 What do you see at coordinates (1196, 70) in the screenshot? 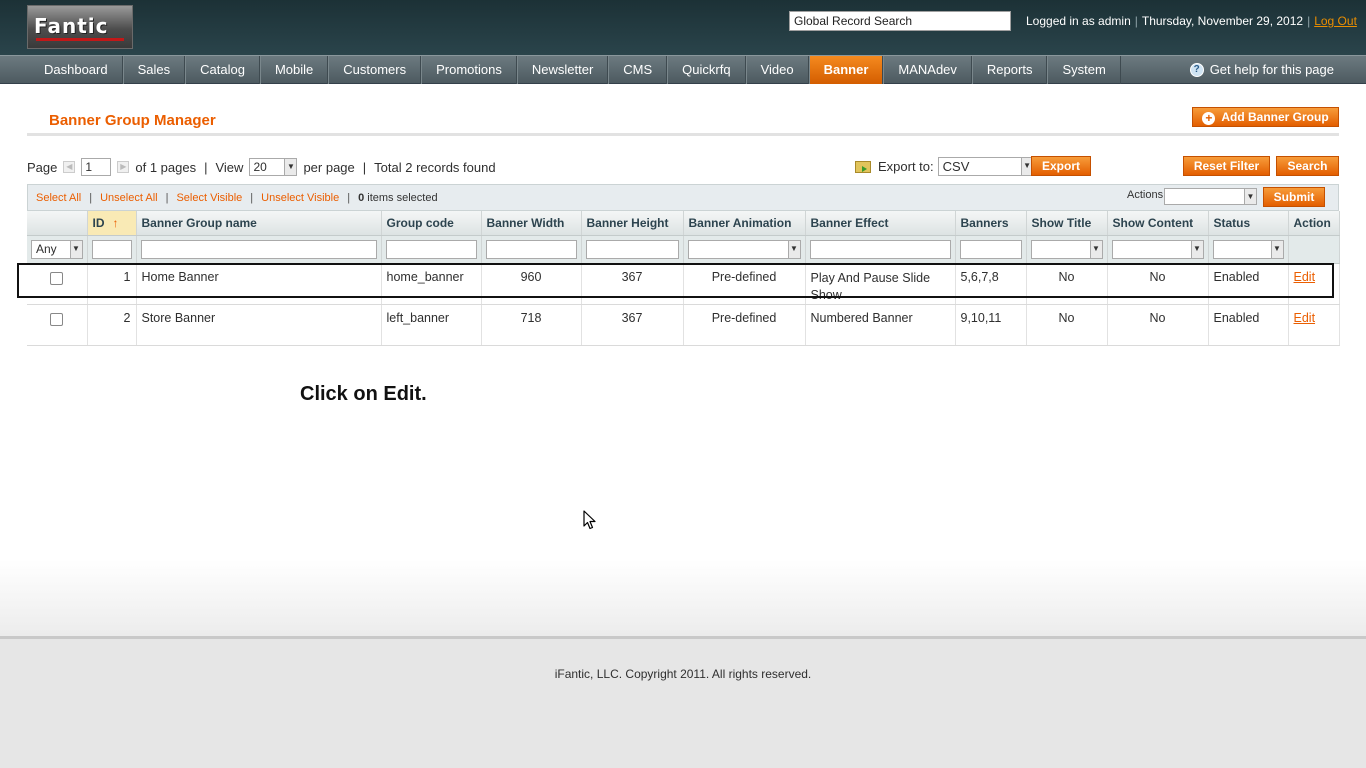
I see `help-icon: ?` at bounding box center [1196, 70].